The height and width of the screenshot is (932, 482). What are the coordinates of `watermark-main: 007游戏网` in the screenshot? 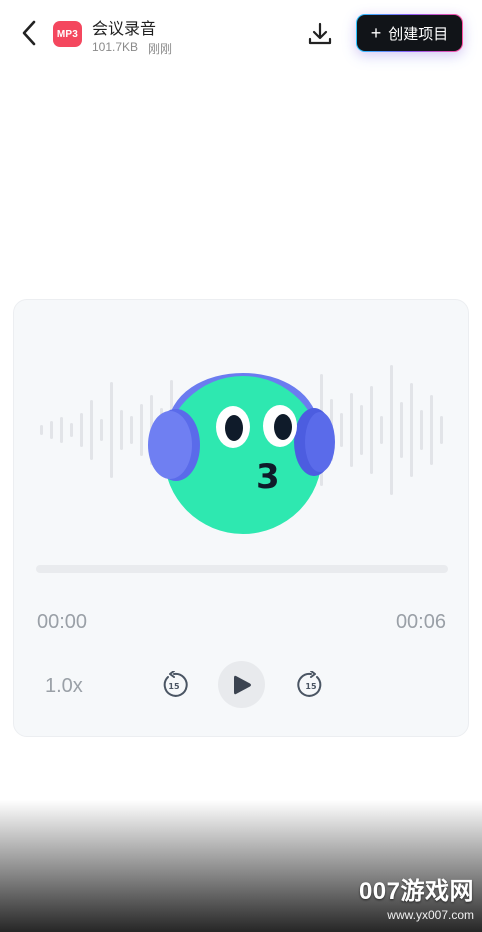 It's located at (416, 891).